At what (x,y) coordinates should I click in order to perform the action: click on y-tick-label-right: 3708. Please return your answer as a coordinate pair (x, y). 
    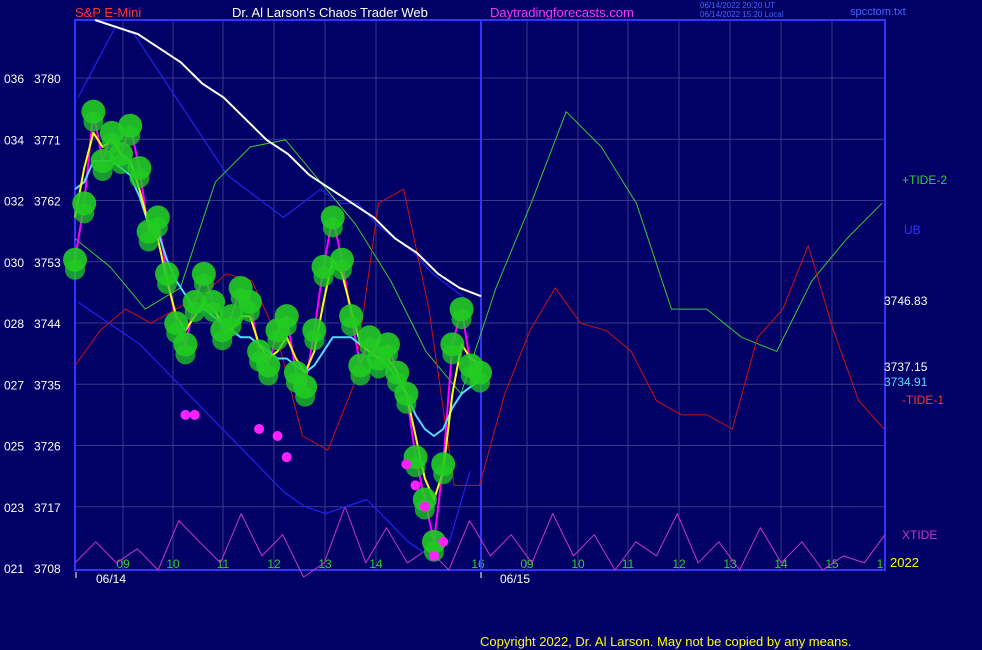
    Looking at the image, I should click on (47, 569).